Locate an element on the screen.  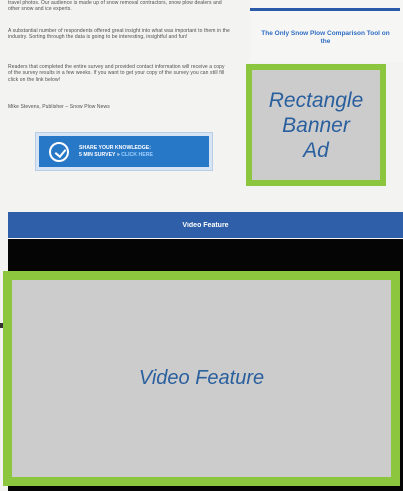
rectangle-banner-ad: Rectangle Banner Ad is located at coordinates (316, 125).